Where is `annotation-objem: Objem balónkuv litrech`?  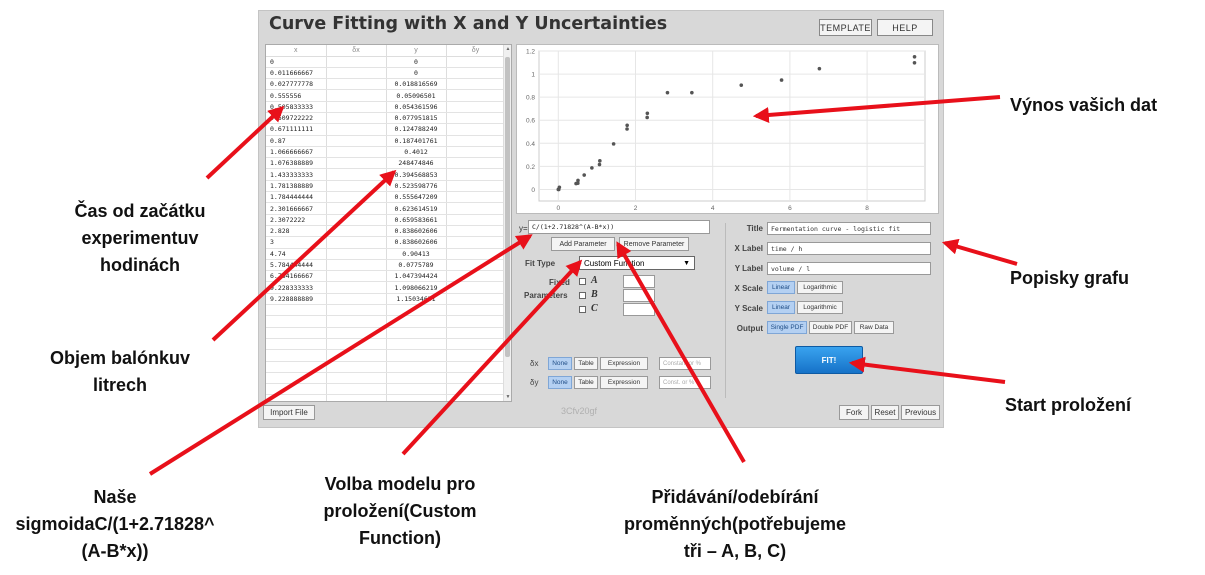
annotation-objem: Objem balónkuv litrech is located at coordinates (120, 371).